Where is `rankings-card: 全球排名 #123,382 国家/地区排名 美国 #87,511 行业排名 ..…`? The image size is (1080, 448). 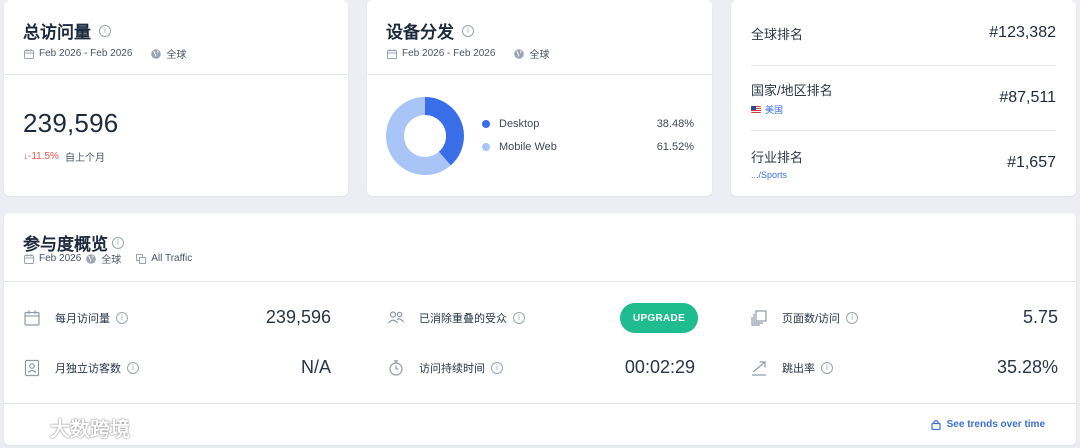
rankings-card: 全球排名 #123,382 国家/地区排名 美国 #87,511 行业排名 ..… is located at coordinates (903, 98).